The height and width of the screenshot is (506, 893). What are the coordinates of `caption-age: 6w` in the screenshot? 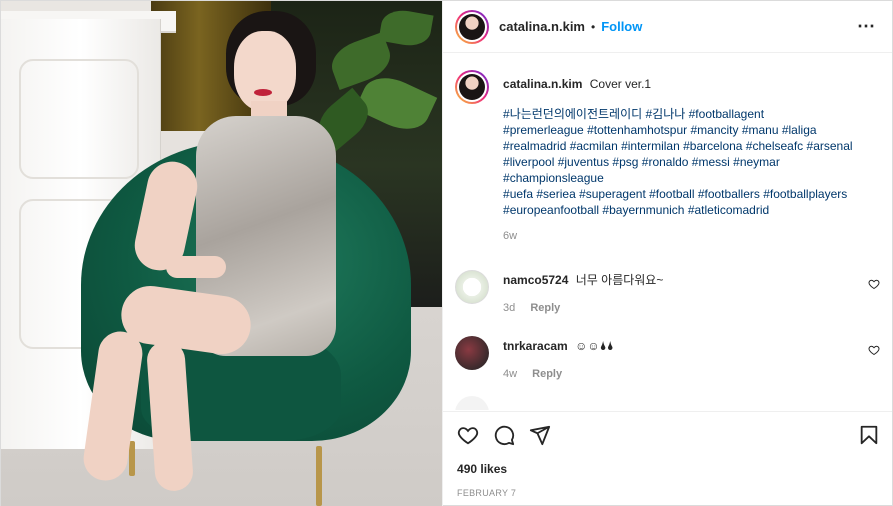 It's located at (510, 236).